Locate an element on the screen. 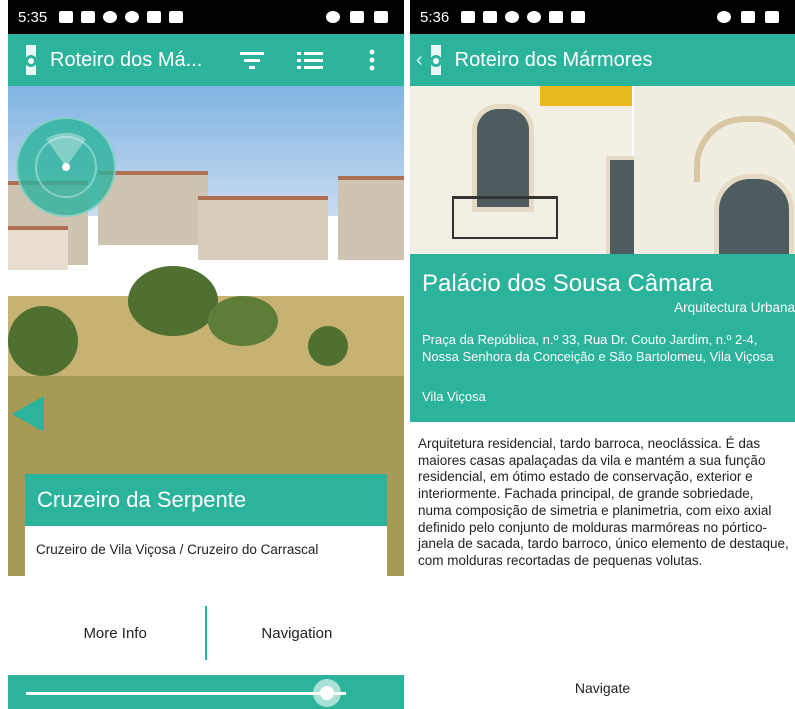 The height and width of the screenshot is (709, 795). slider-track is located at coordinates (186, 693).